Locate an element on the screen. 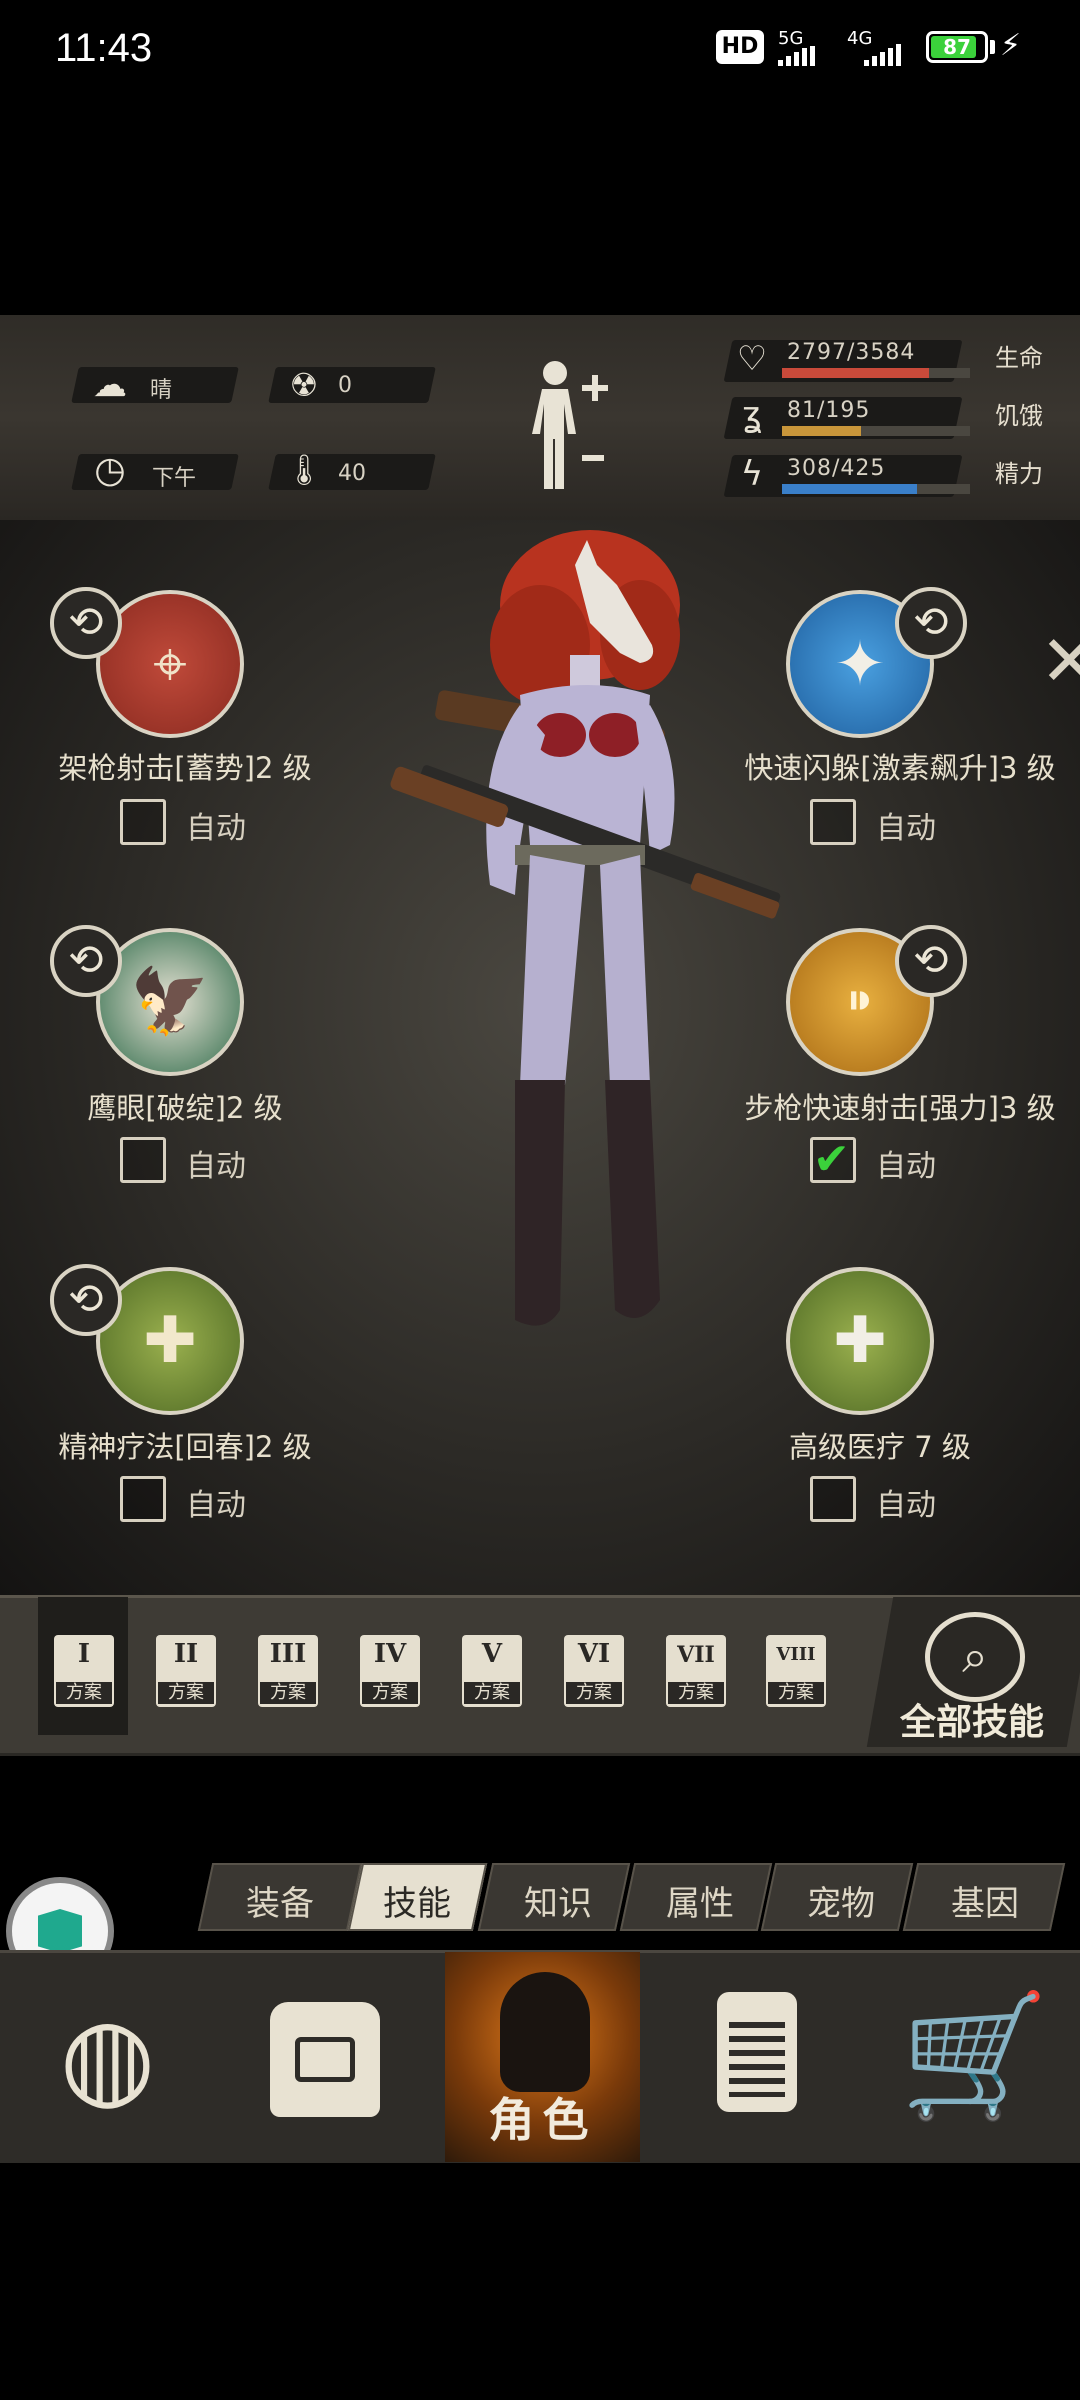  status-time: 11:43 is located at coordinates (104, 48).